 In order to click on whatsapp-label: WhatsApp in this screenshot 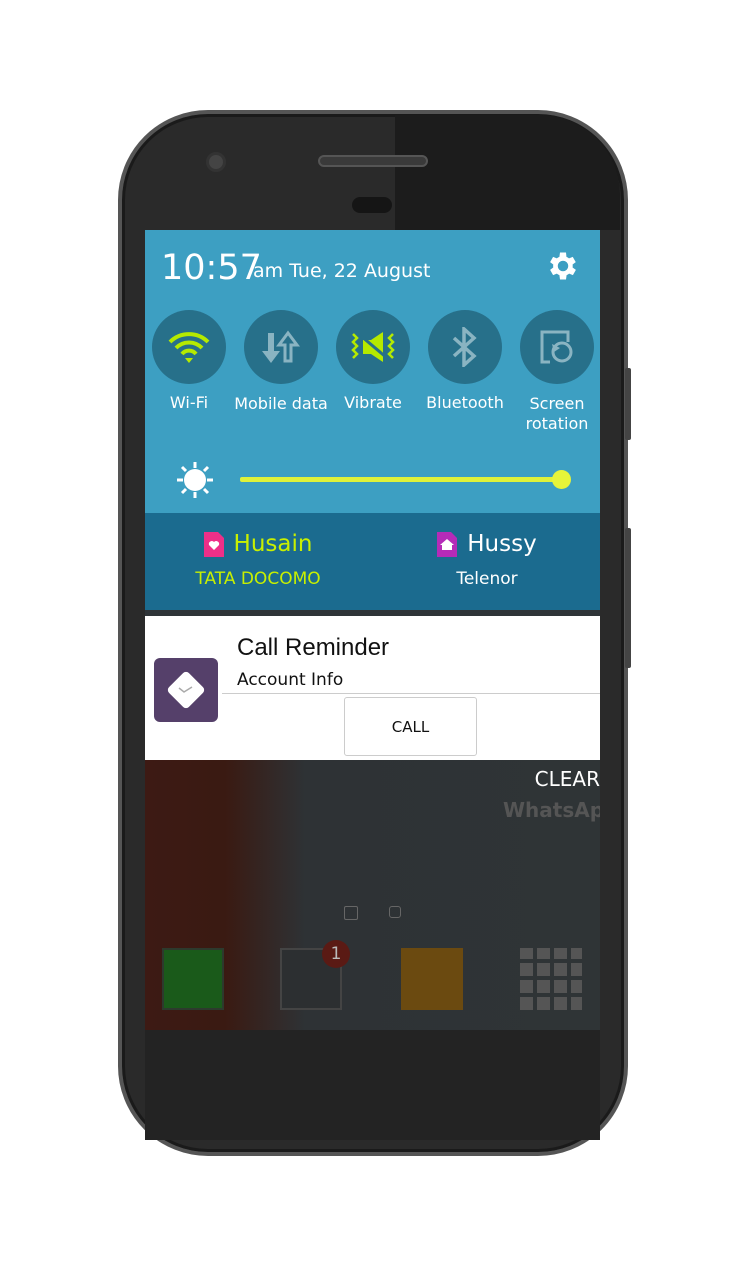, I will do `click(551, 810)`.